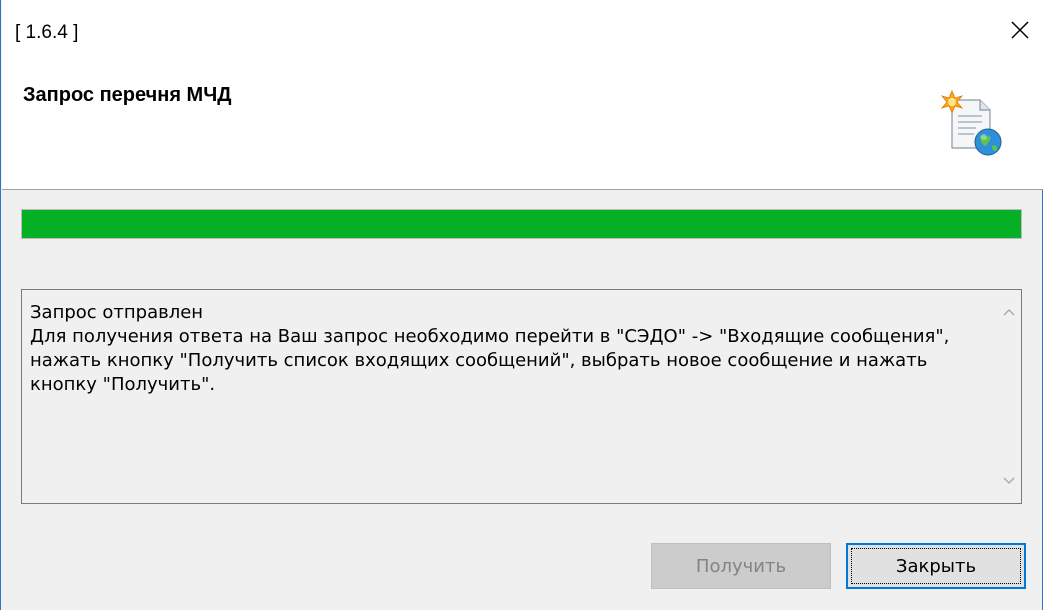  I want to click on close-window-button, so click(1020, 30).